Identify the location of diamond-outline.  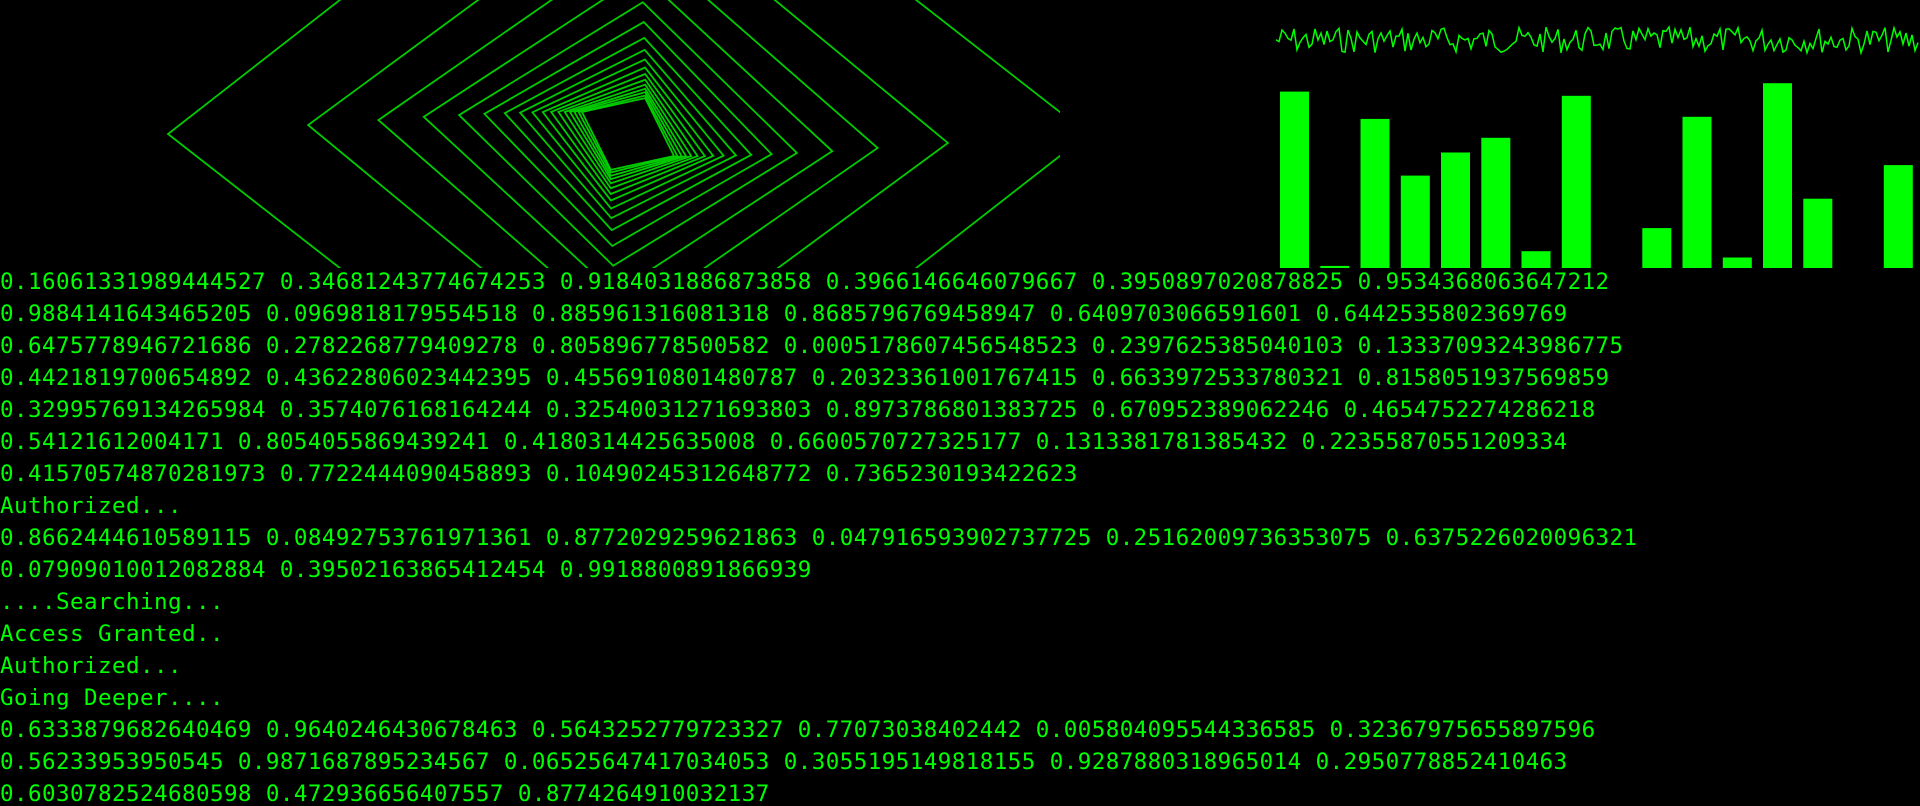
(628, 134).